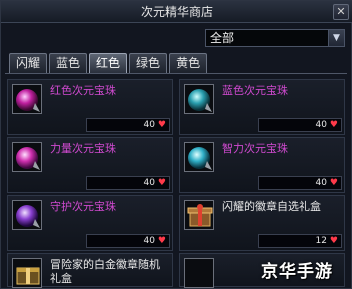  Describe the element at coordinates (83, 148) in the screenshot. I see `item-name: 力量次元宝珠` at that location.